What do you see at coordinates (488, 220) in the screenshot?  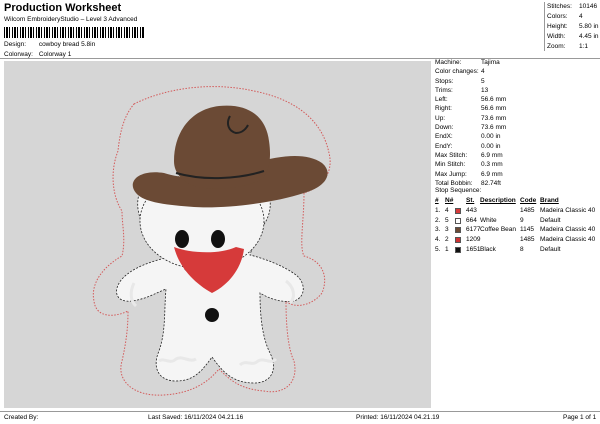 I see `stop-description: White` at bounding box center [488, 220].